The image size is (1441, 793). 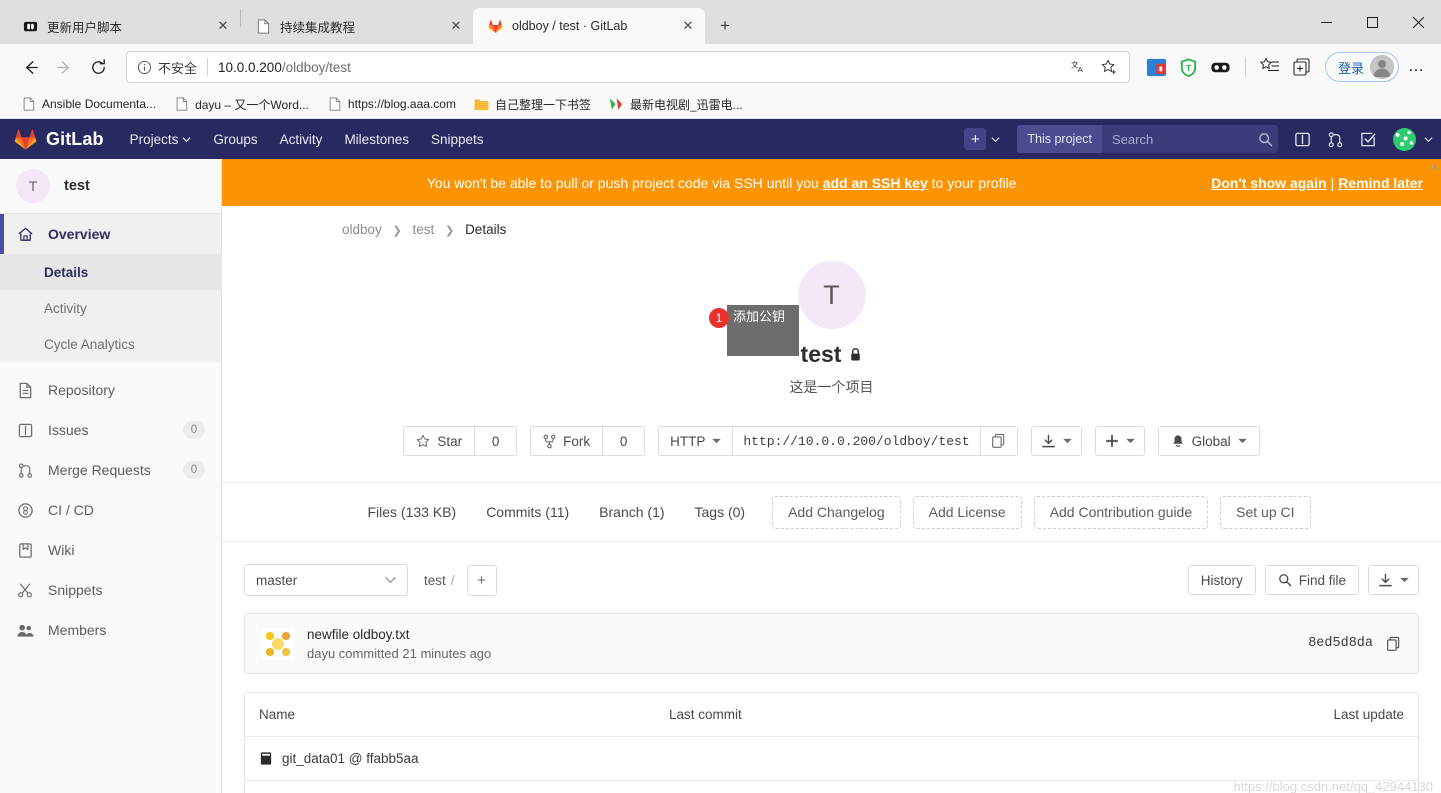 I want to click on add-collection-icon, so click(x=1302, y=67).